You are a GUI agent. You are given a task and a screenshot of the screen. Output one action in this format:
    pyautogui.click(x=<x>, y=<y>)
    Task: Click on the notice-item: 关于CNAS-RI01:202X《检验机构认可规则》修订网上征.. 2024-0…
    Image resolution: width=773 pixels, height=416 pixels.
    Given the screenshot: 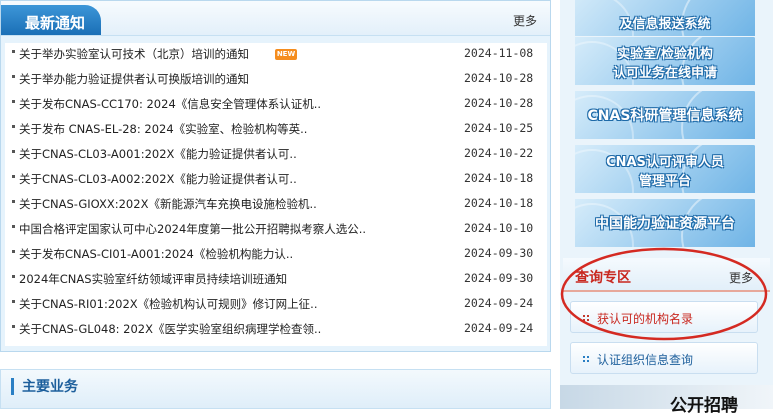 What is the action you would take?
    pyautogui.click(x=276, y=305)
    